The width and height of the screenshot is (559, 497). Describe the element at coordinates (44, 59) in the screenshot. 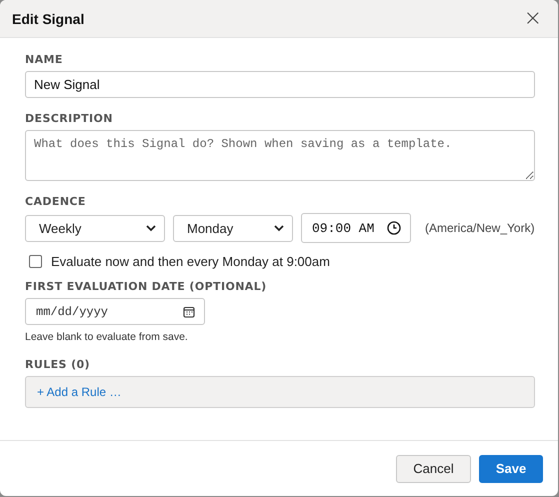

I see `field-label: NAME` at that location.